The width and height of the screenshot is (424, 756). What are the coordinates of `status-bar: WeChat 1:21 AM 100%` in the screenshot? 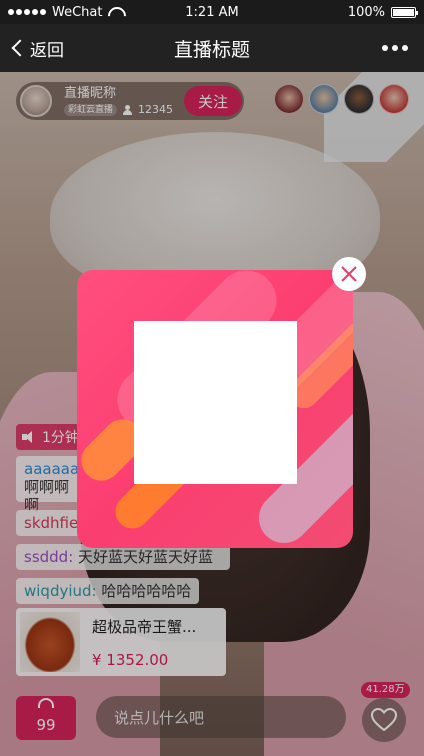 It's located at (212, 12).